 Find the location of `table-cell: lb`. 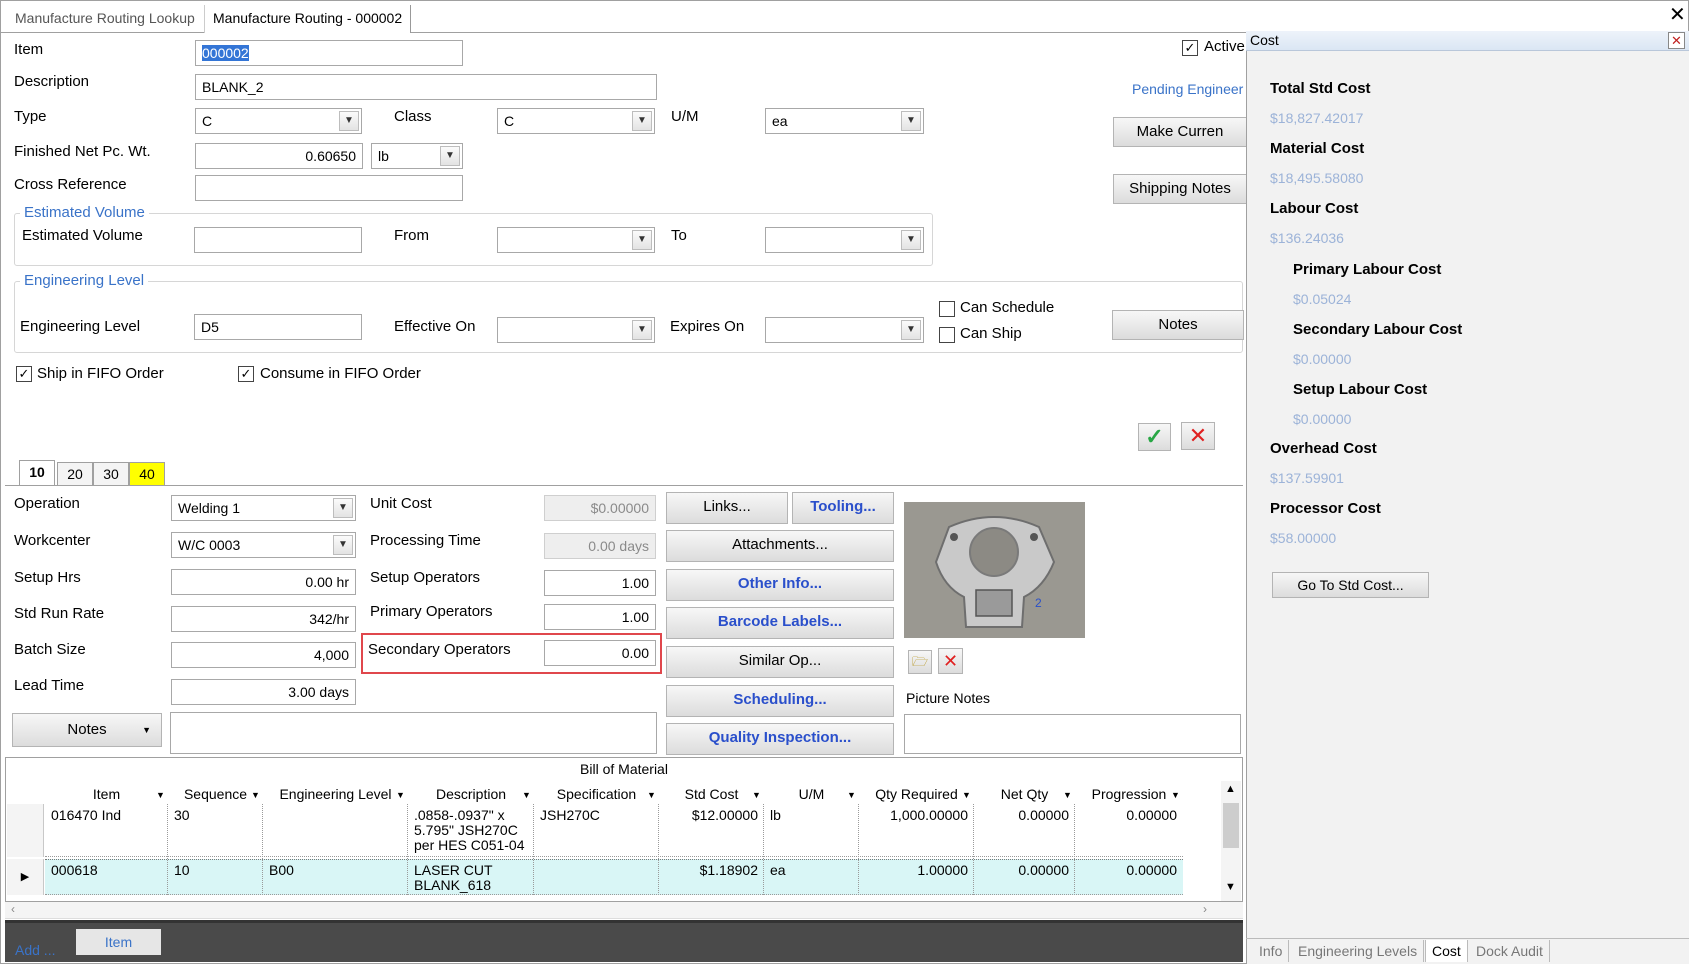

table-cell: lb is located at coordinates (811, 815).